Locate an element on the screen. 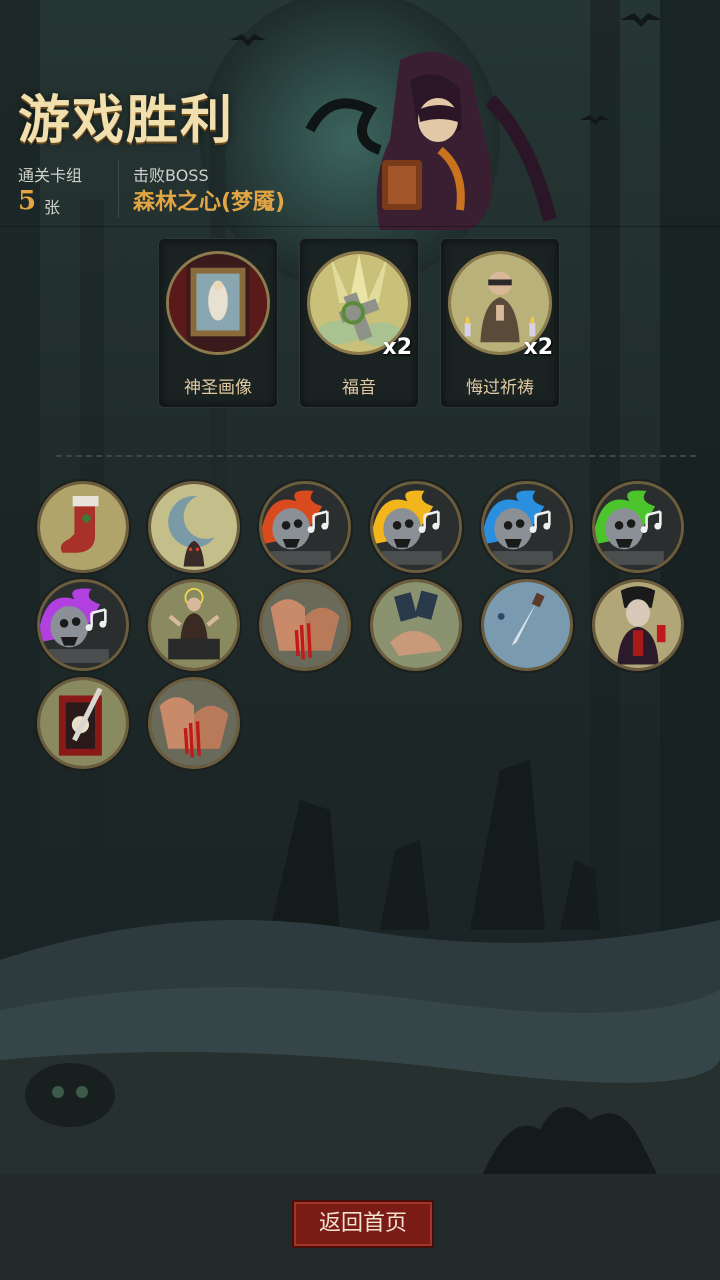  skull-music-purple-icon is located at coordinates (83, 625).